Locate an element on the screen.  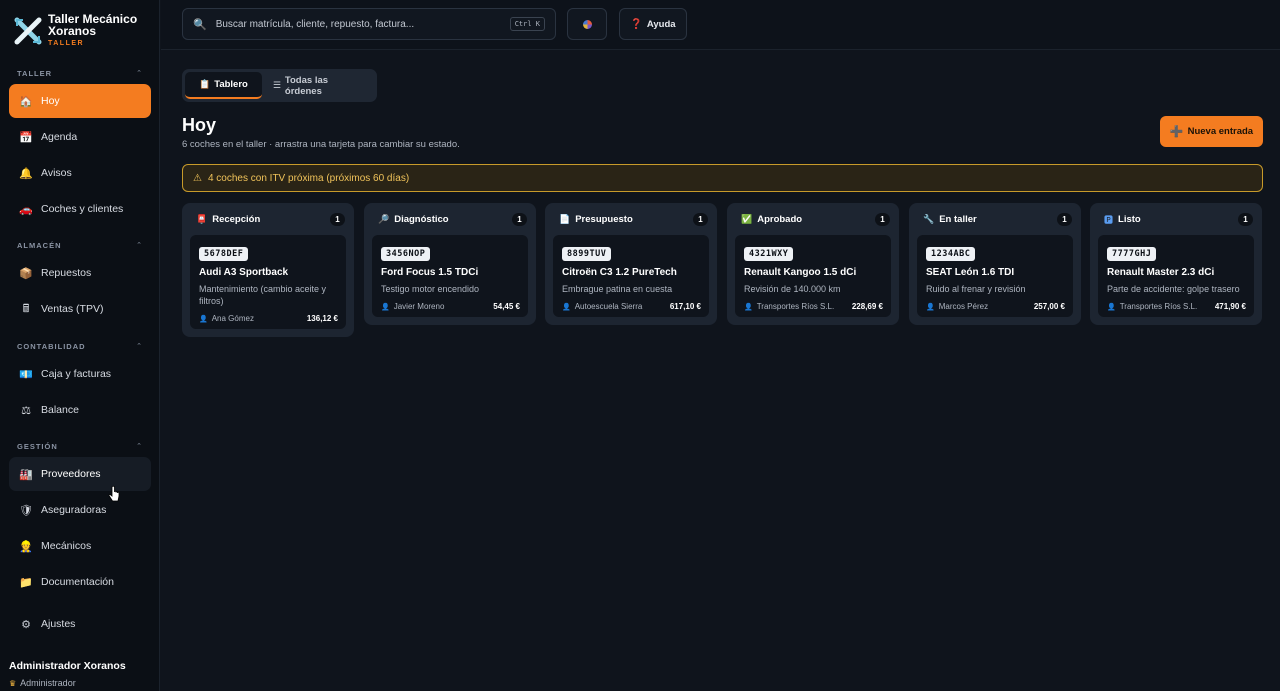
calendar-icon: 📅 is located at coordinates (26, 137).